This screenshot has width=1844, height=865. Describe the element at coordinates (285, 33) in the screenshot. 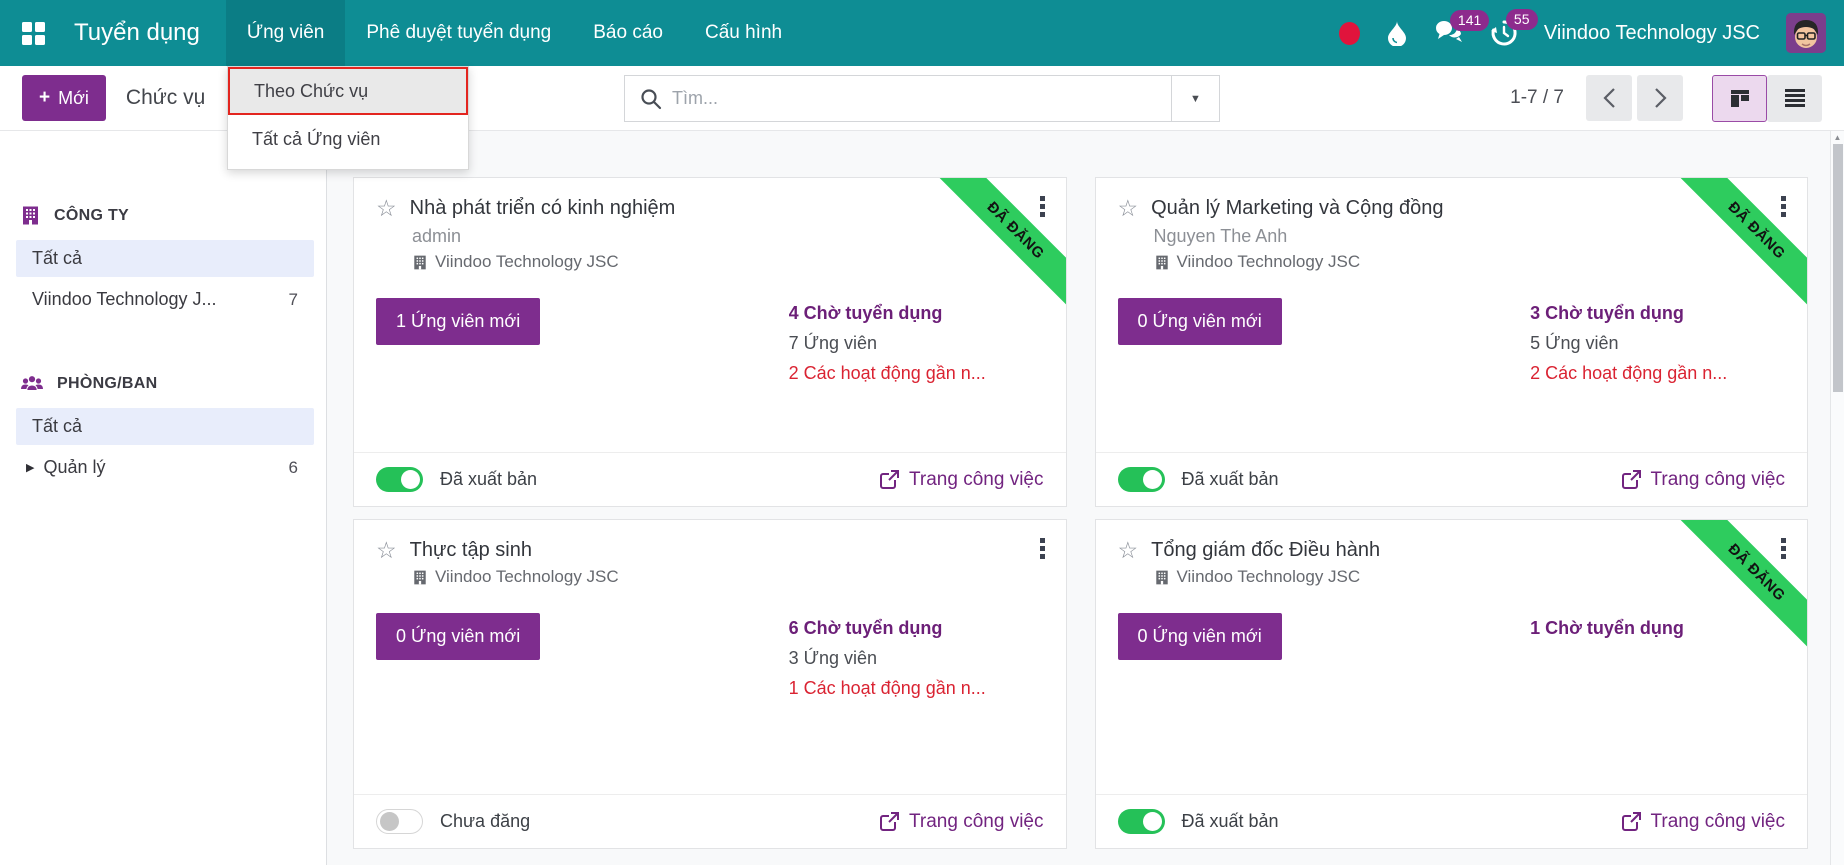

I see `nav-item-ung-vien: Ứng viên` at that location.